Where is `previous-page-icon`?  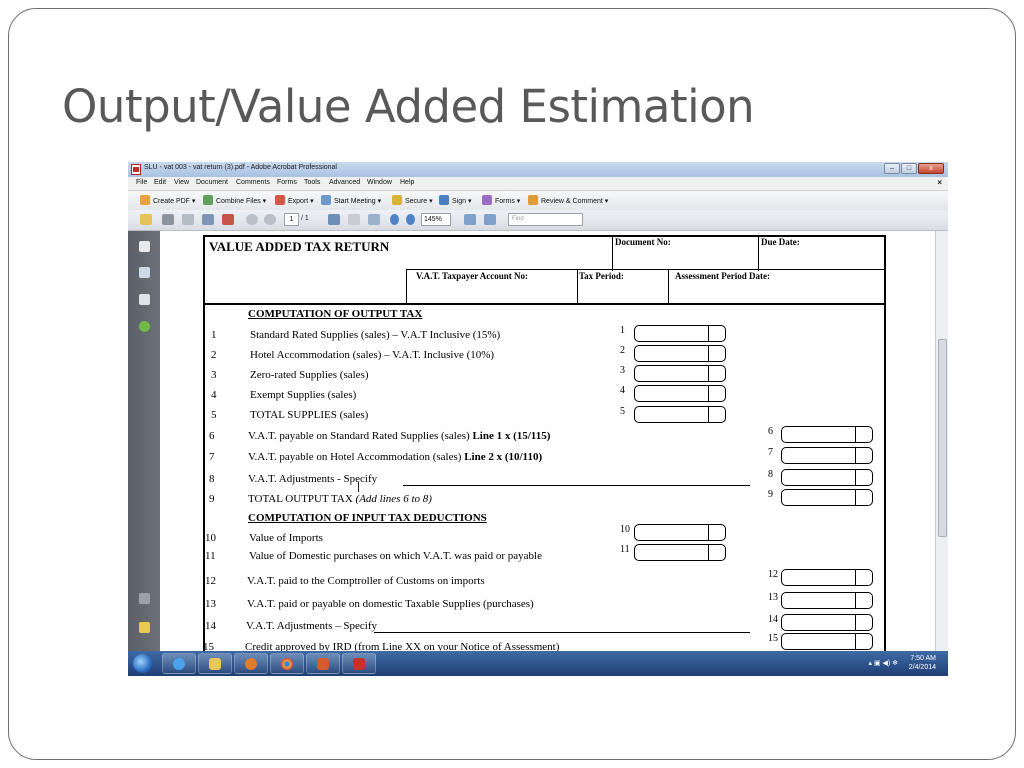 previous-page-icon is located at coordinates (252, 219).